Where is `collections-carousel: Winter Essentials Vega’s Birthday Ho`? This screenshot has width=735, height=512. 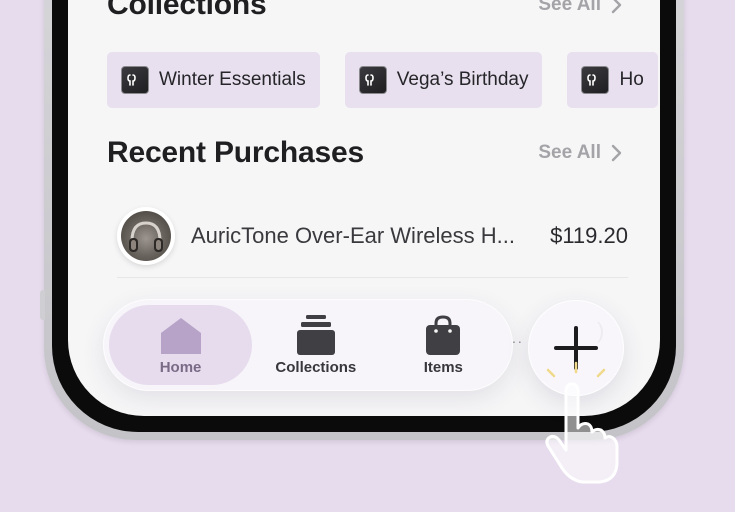 collections-carousel: Winter Essentials Vega’s Birthday Ho is located at coordinates (383, 80).